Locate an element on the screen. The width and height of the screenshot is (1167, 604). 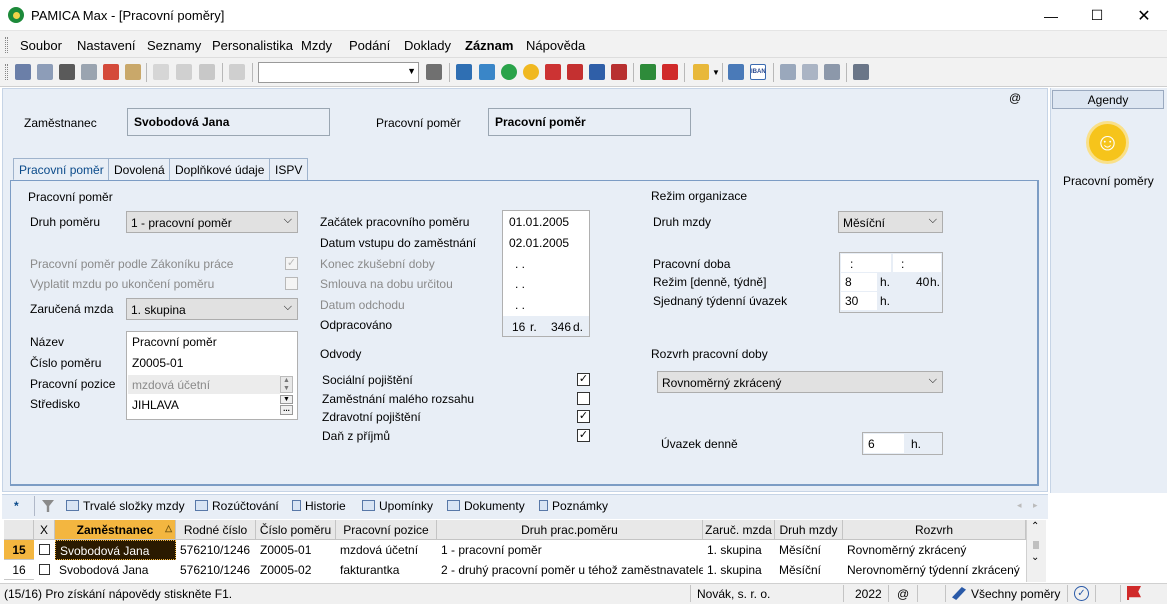
save-all-icon is located at coordinates (207, 72).